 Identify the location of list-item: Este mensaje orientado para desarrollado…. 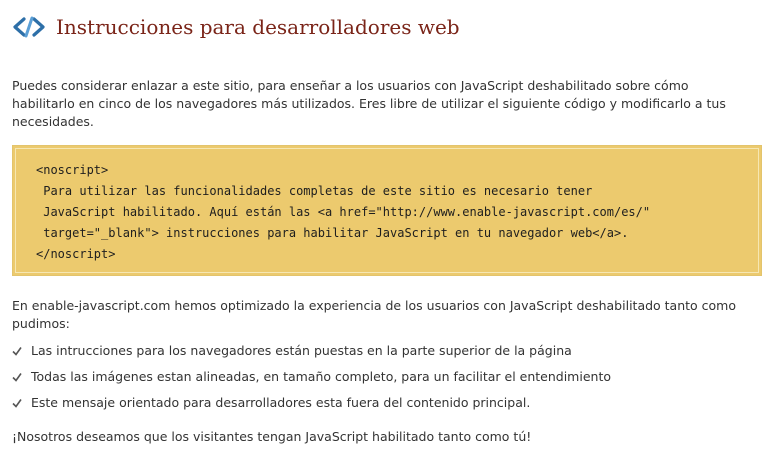
(311, 403).